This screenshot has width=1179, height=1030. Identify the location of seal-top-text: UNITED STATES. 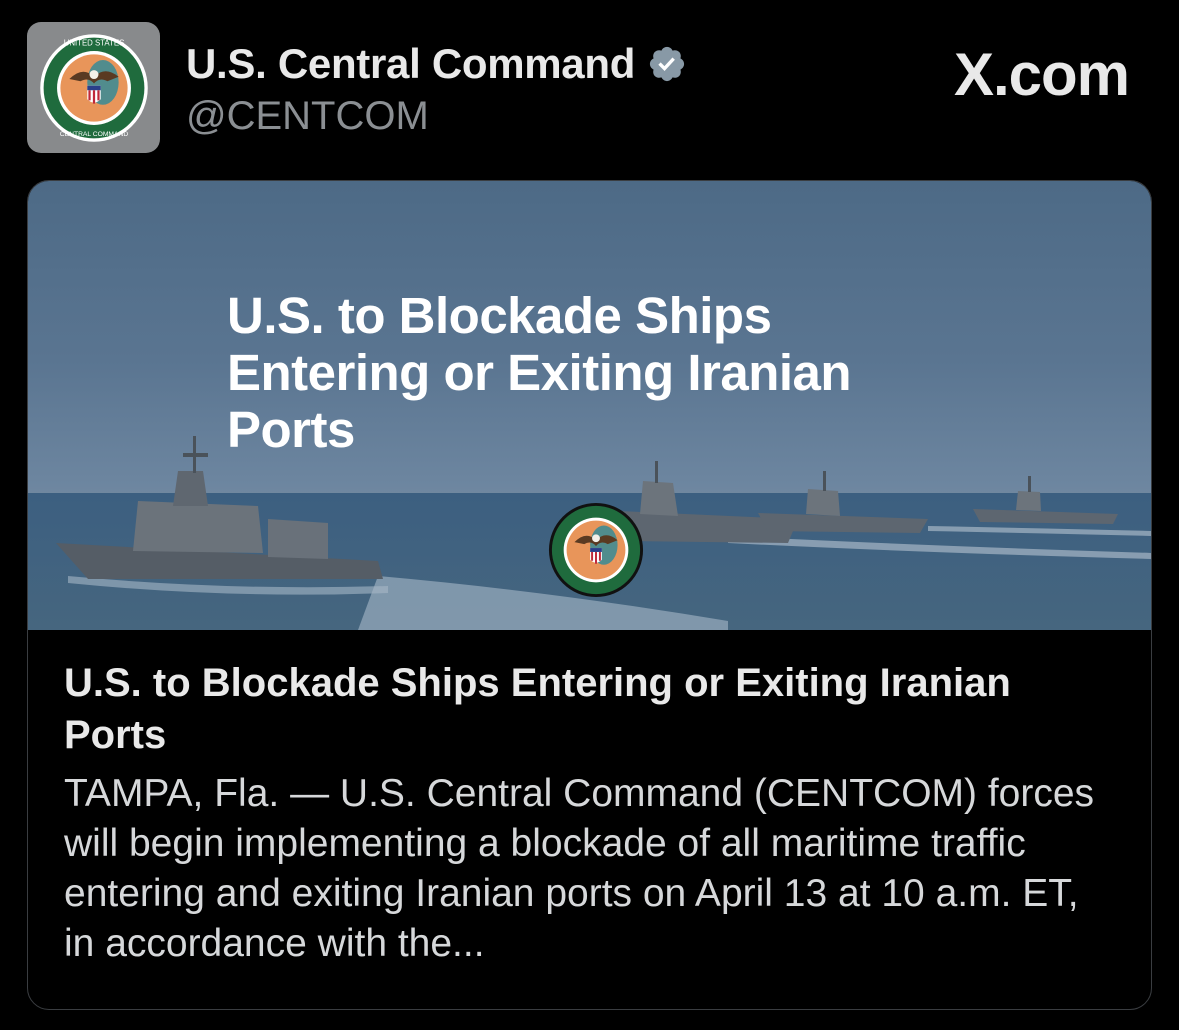
(93, 42).